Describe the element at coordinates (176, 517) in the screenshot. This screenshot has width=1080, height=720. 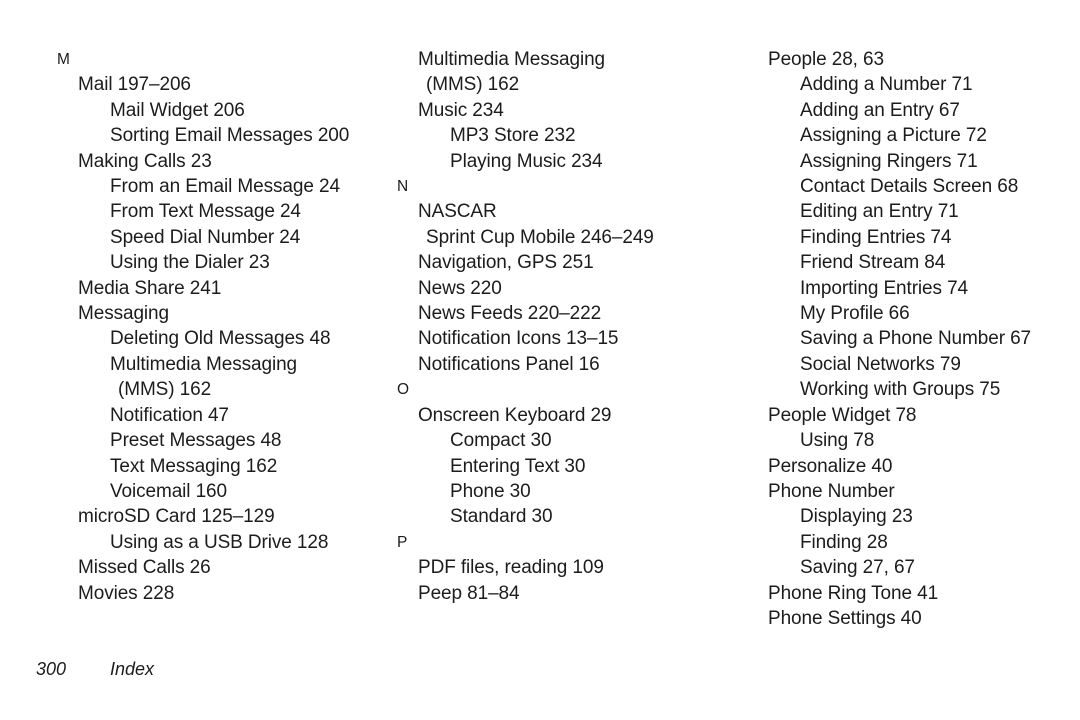
I see `index-entry: microSD Card 125–129` at that location.